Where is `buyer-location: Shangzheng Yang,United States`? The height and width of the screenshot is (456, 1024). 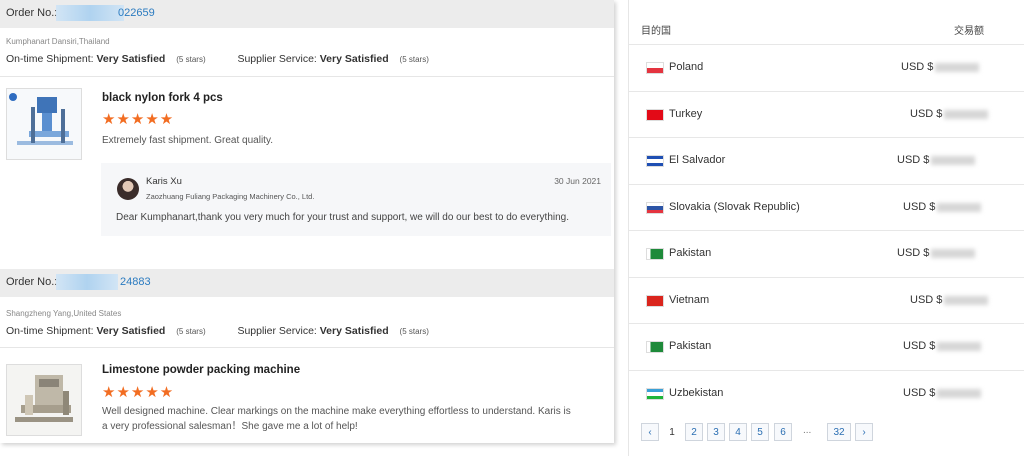 buyer-location: Shangzheng Yang,United States is located at coordinates (64, 313).